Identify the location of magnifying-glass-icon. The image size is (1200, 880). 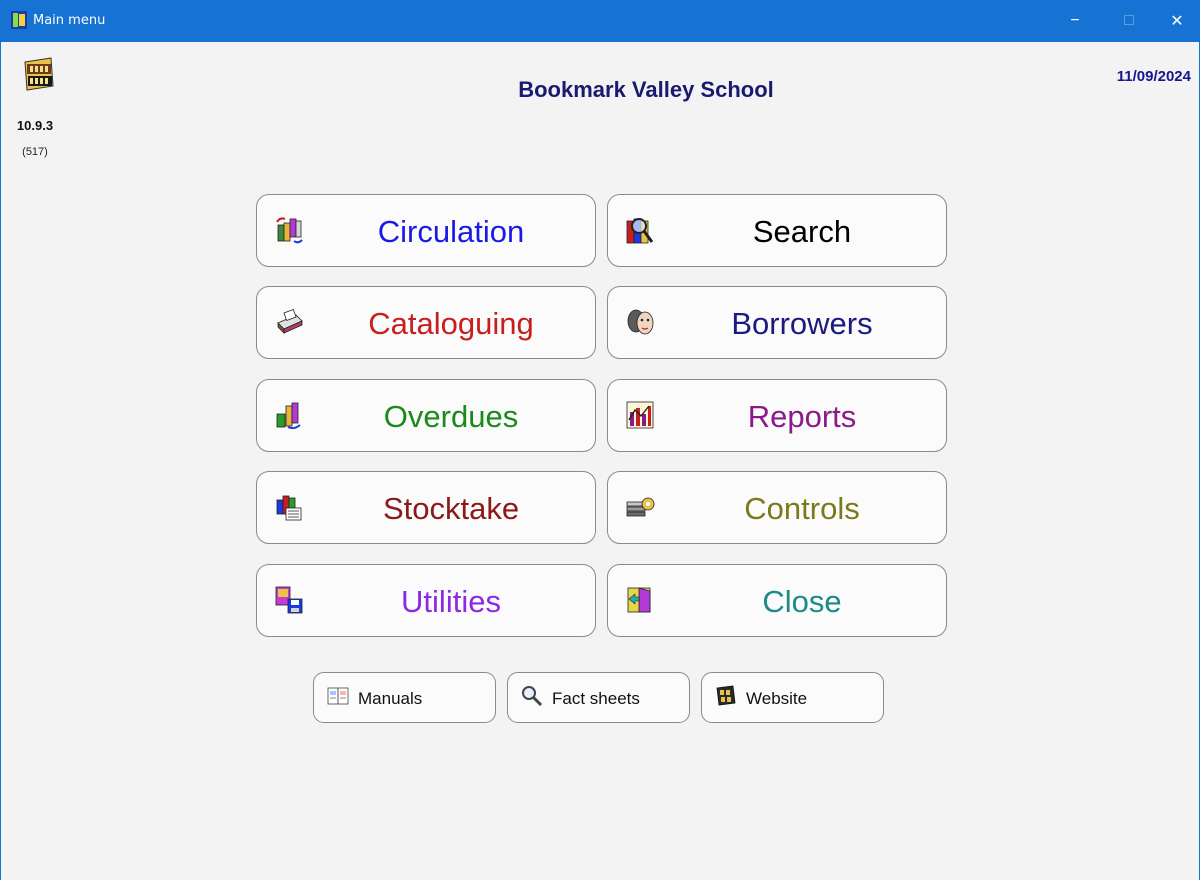
(532, 696).